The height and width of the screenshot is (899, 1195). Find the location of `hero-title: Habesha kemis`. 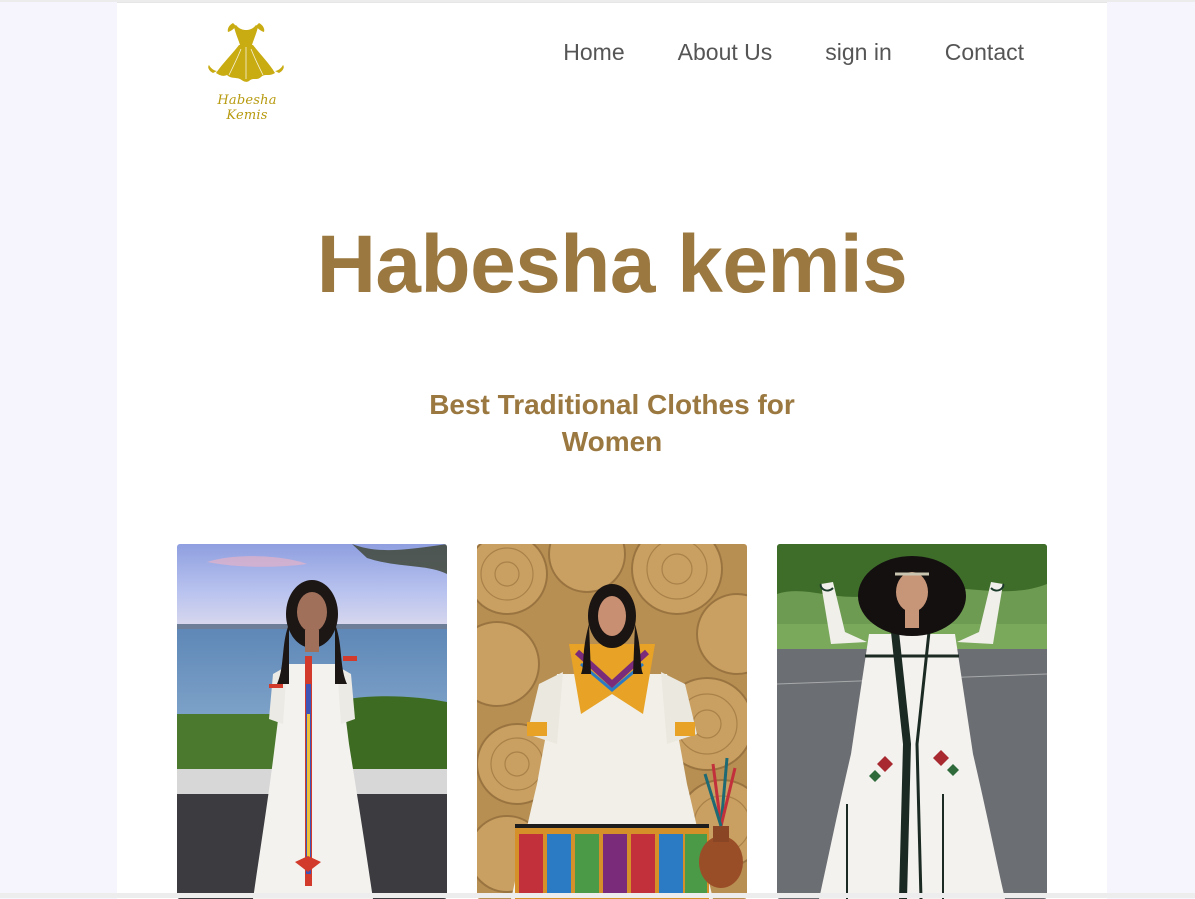

hero-title: Habesha kemis is located at coordinates (612, 264).